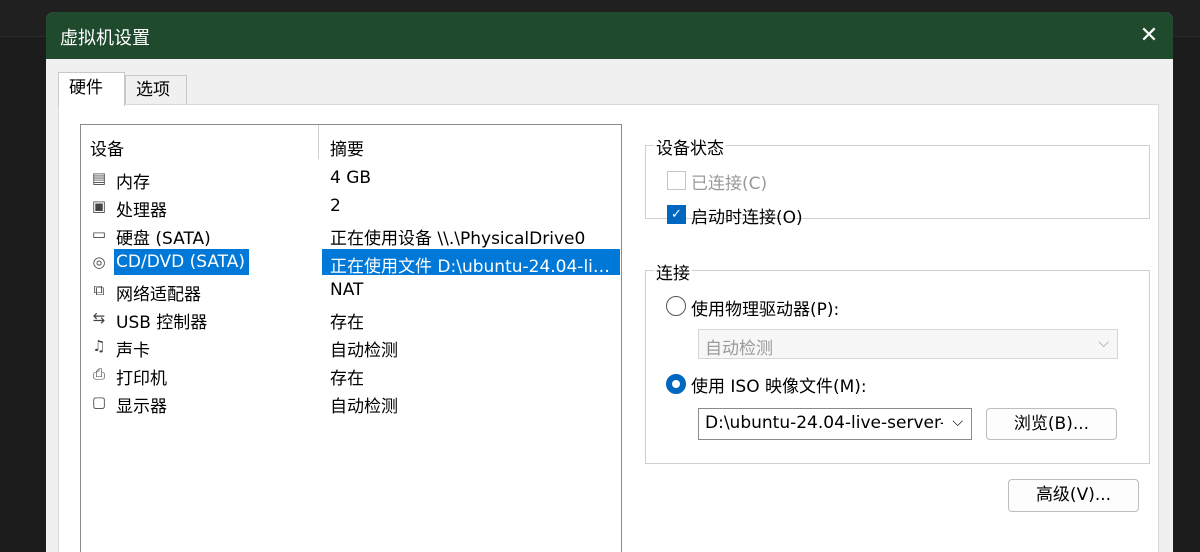 The height and width of the screenshot is (552, 1200). I want to click on column-divider, so click(318, 142).